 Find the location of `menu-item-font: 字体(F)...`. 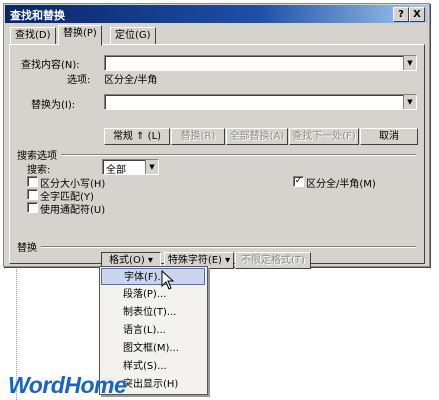

menu-item-font: 字体(F)... is located at coordinates (153, 276).